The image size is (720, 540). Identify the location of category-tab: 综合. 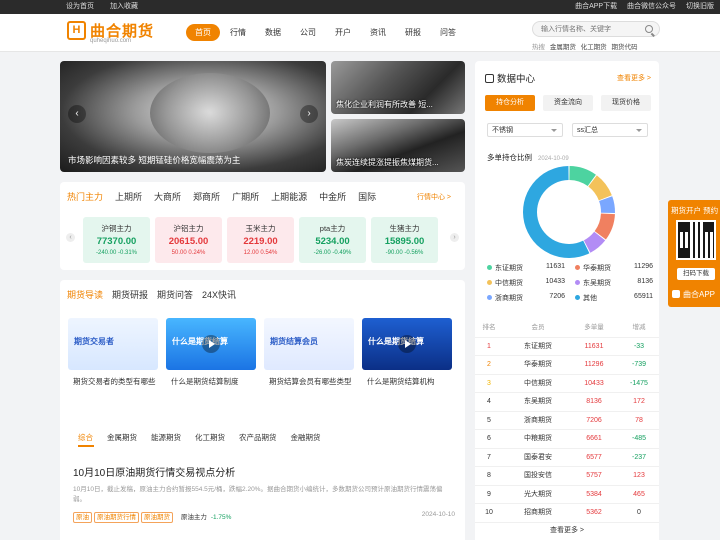
(85, 437).